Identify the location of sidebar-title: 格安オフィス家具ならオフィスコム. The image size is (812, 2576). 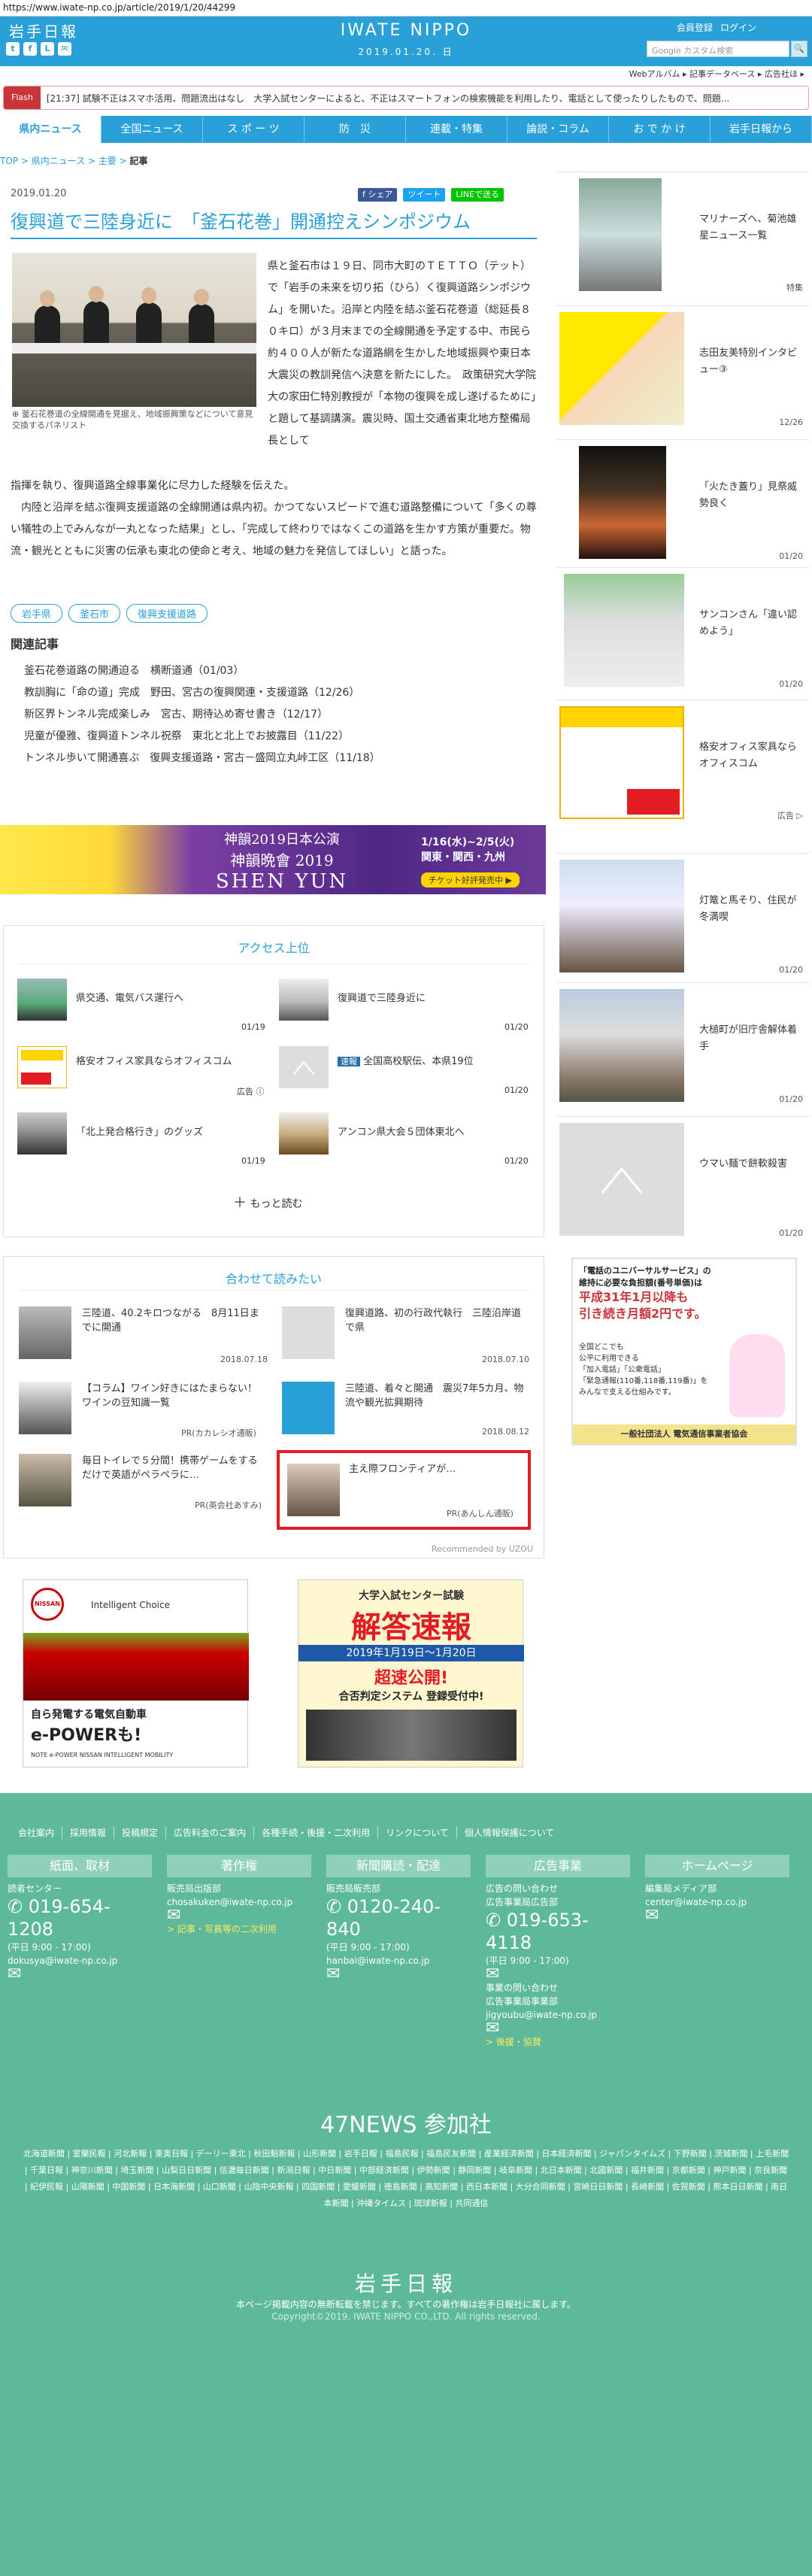
(751, 755).